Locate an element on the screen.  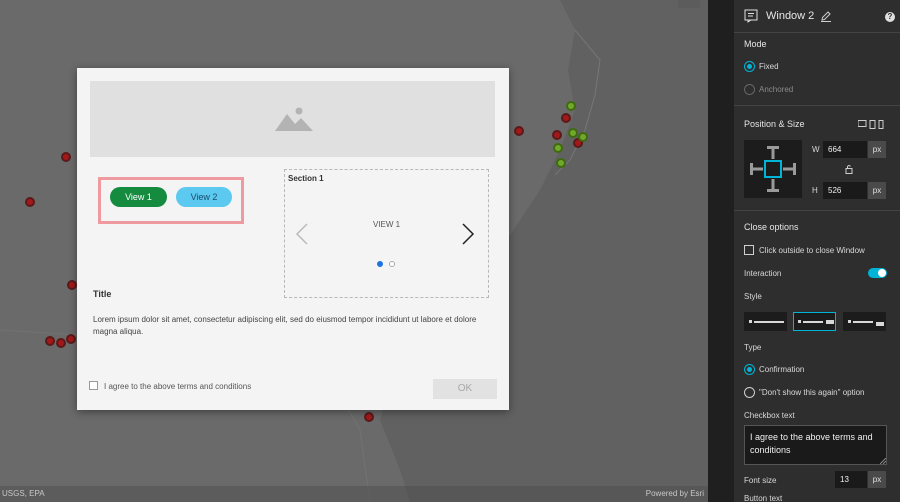
interaction-toggle is located at coordinates (877, 273).